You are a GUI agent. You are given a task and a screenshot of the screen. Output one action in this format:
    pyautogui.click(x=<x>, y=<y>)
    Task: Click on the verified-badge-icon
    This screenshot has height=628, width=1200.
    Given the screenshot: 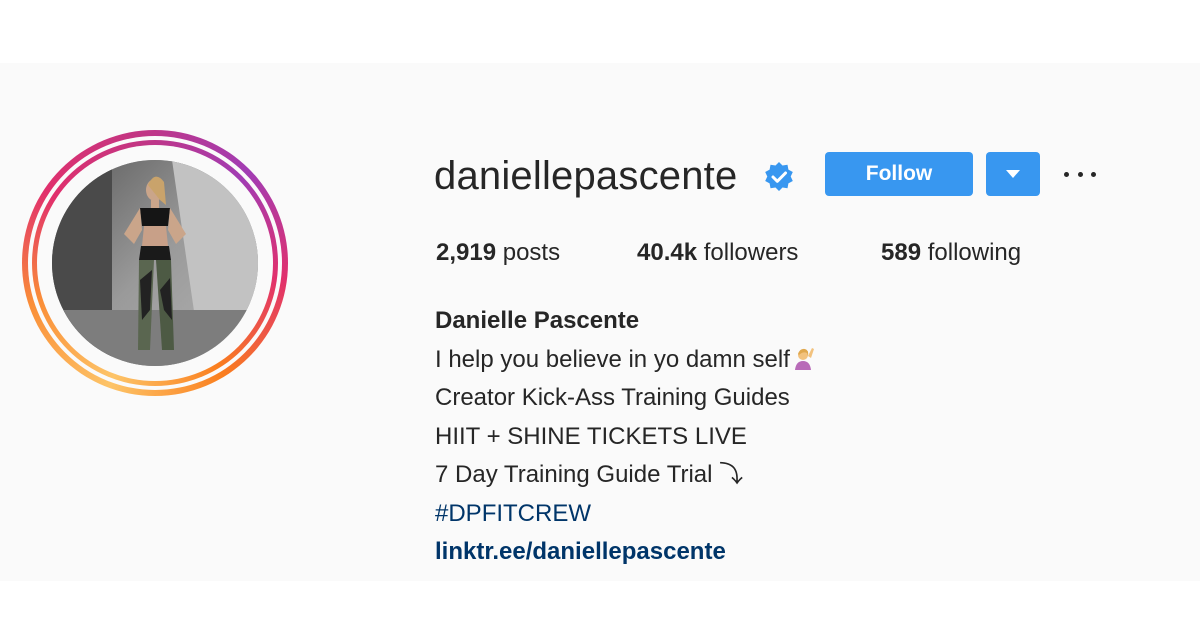 What is the action you would take?
    pyautogui.click(x=779, y=177)
    